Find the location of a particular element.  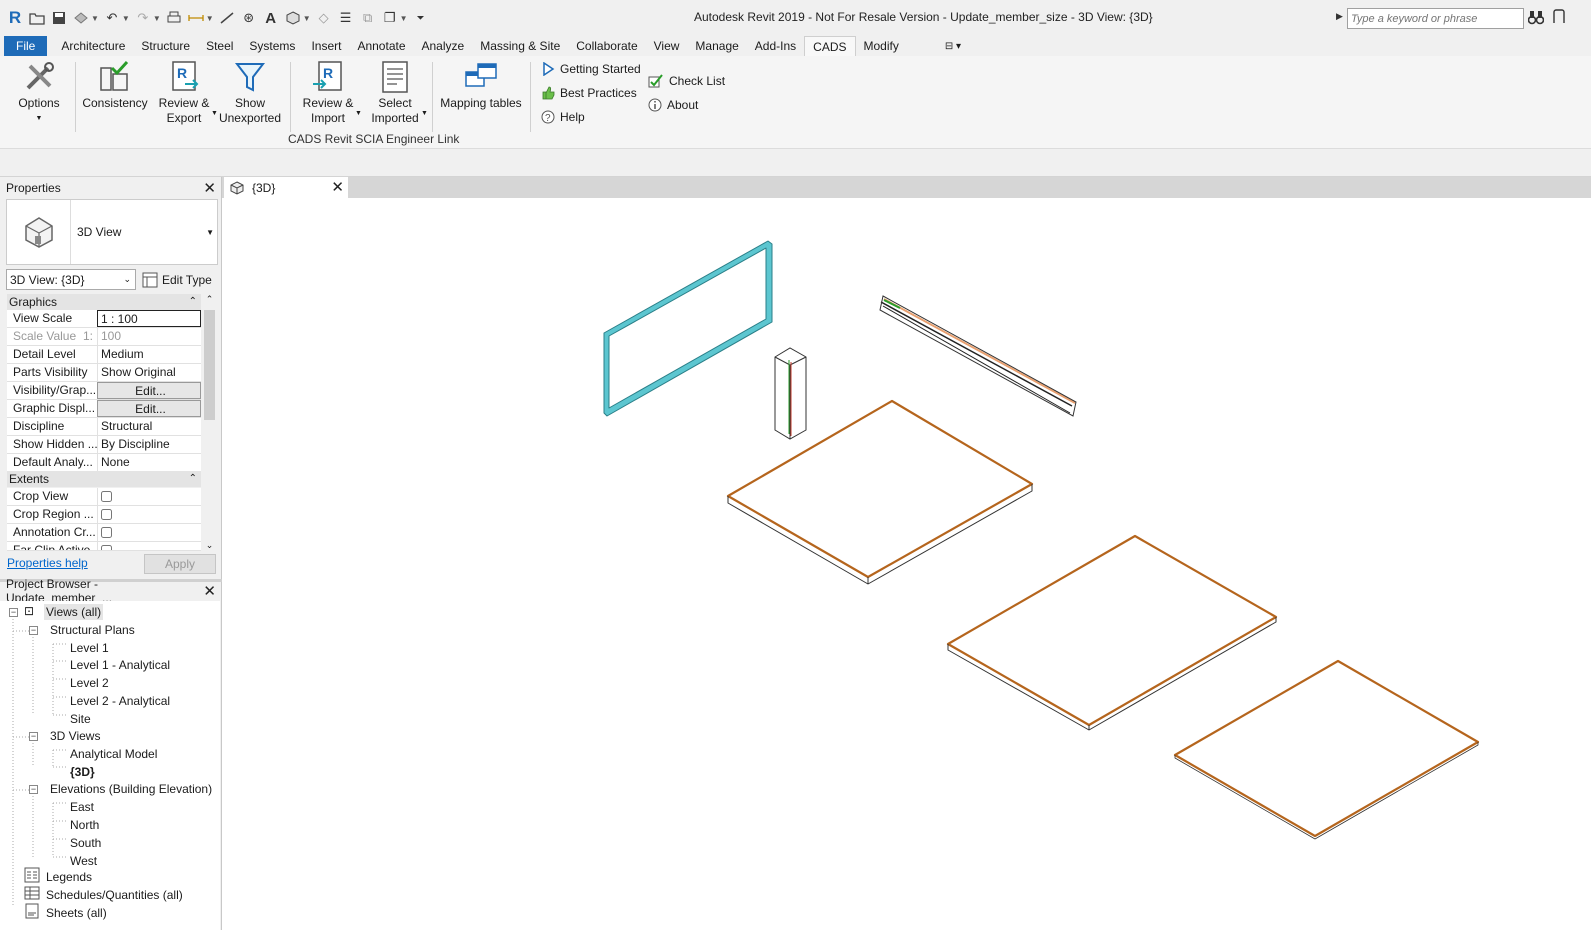

crop-view-checkbox is located at coordinates (106, 496).